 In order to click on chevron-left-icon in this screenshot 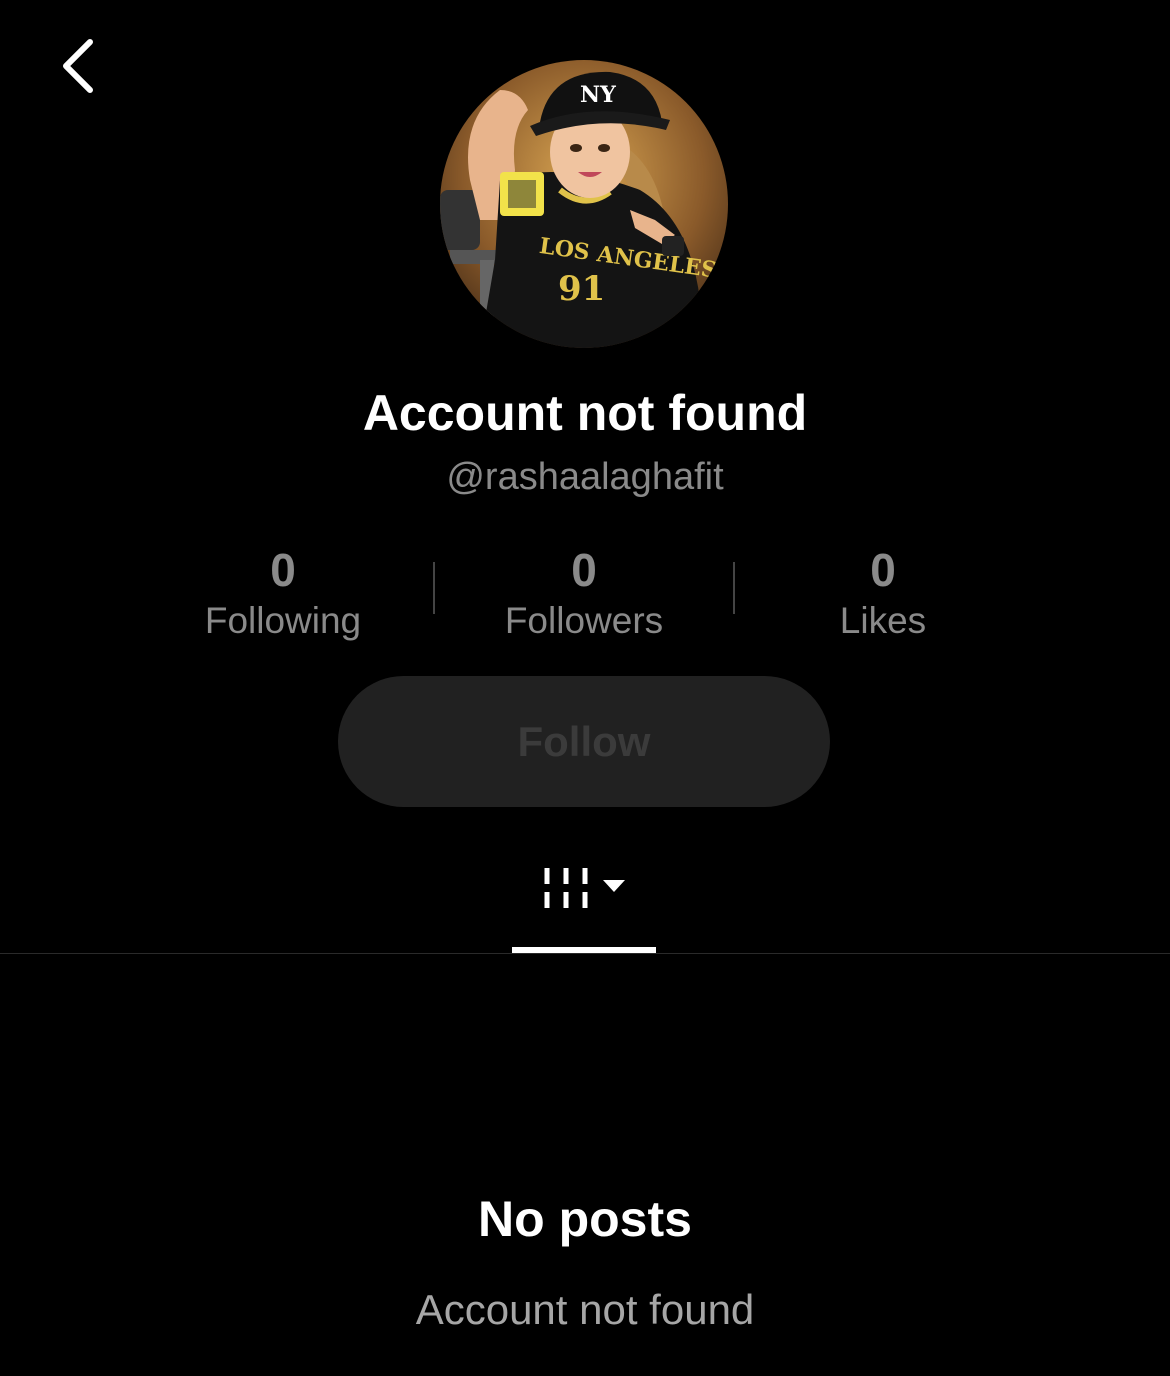, I will do `click(78, 66)`.